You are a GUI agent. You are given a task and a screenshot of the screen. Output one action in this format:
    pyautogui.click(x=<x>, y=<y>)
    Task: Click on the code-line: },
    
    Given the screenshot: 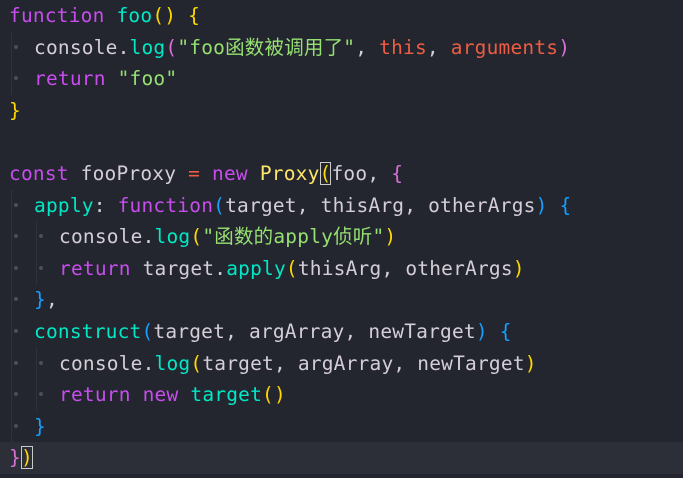 What is the action you would take?
    pyautogui.click(x=346, y=300)
    